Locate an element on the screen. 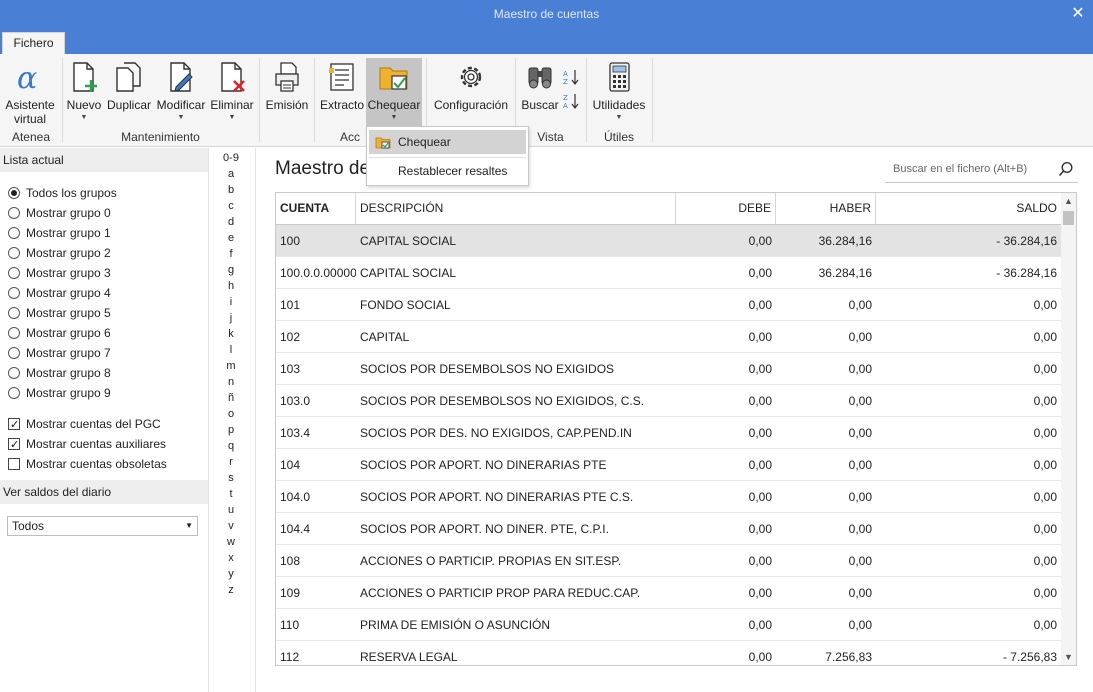  alphabet-letter: ñ is located at coordinates (231, 398).